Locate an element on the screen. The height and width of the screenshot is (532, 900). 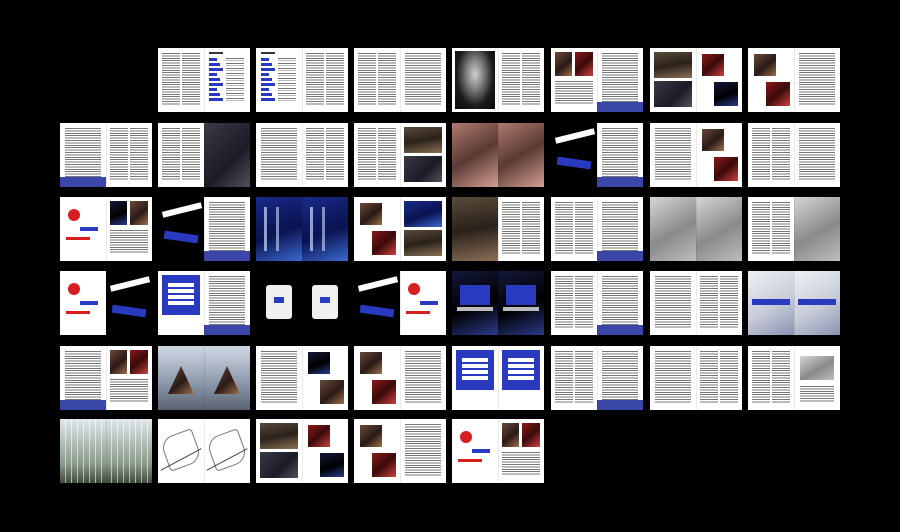
render-element is located at coordinates (817, 302).